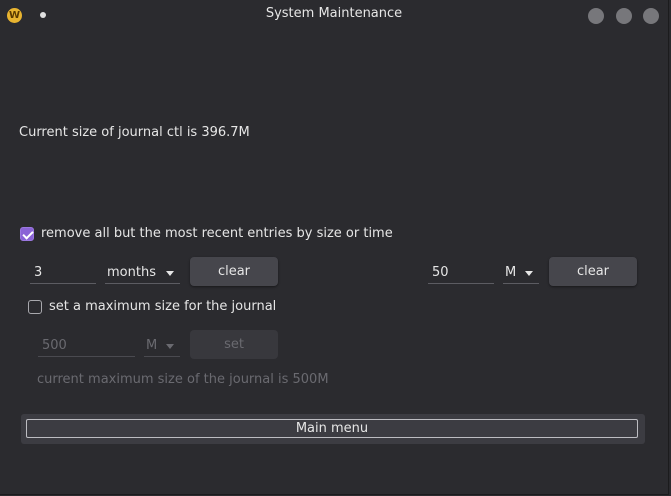  I want to click on window-title: System Maintenance, so click(334, 13).